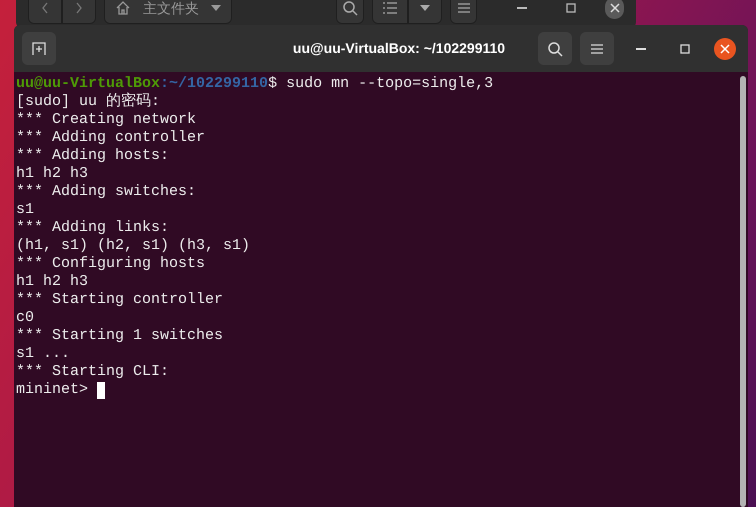 This screenshot has height=507, width=756. I want to click on window-title: uu@uu-VirtualBox: ~/102299110, so click(399, 48).